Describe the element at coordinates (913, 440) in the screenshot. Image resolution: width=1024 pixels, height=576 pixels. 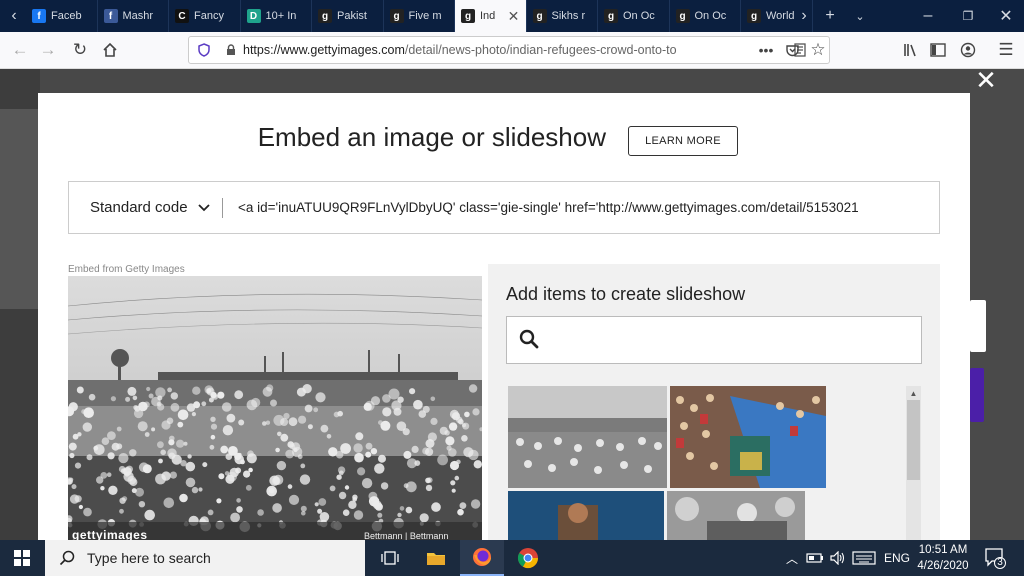
I see `scrollbar-thumb` at that location.